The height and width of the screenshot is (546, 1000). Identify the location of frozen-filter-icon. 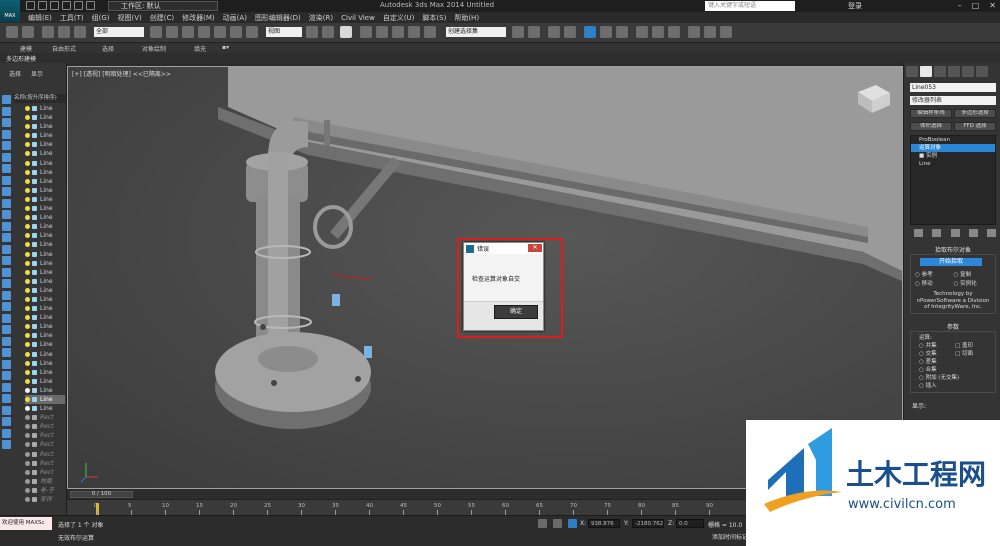
(6, 249).